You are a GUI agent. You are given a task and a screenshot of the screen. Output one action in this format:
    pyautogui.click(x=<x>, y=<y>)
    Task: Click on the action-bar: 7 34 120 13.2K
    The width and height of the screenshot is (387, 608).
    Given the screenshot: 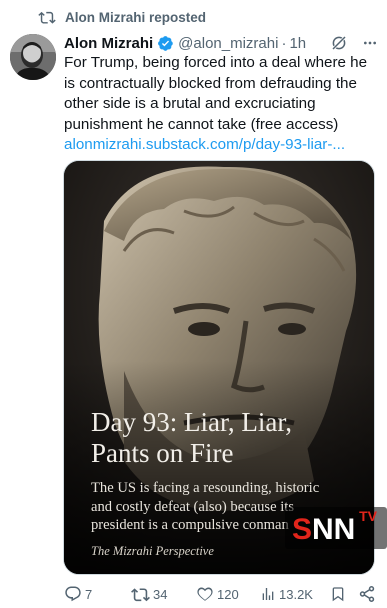 What is the action you would take?
    pyautogui.click(x=223, y=594)
    